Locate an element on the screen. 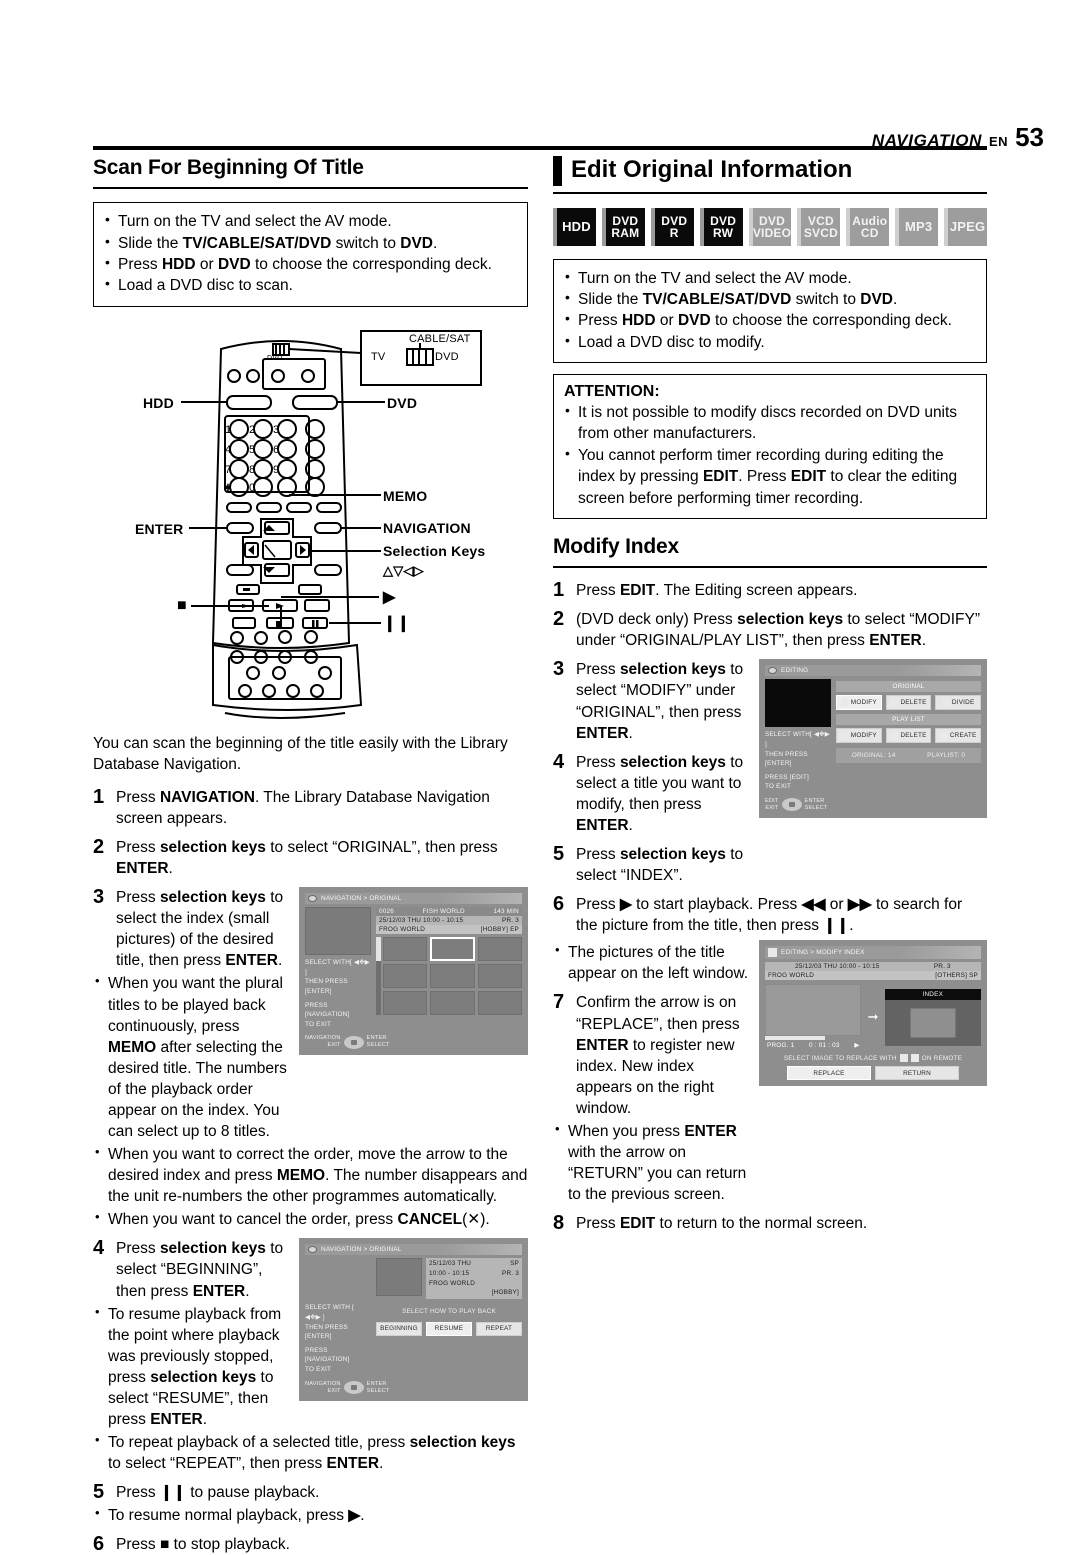 This screenshot has width=1080, height=1555. original-modify-button: MODIFY is located at coordinates (859, 703).